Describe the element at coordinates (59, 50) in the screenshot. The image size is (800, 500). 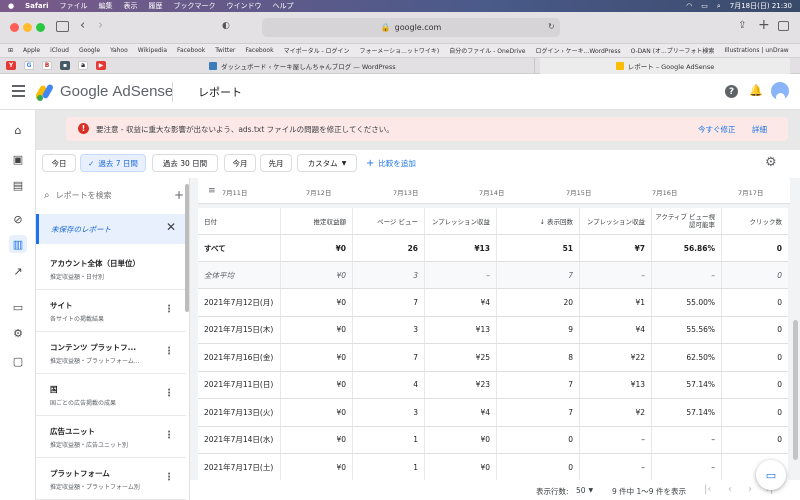
I see `favorite-link: iCloud` at that location.